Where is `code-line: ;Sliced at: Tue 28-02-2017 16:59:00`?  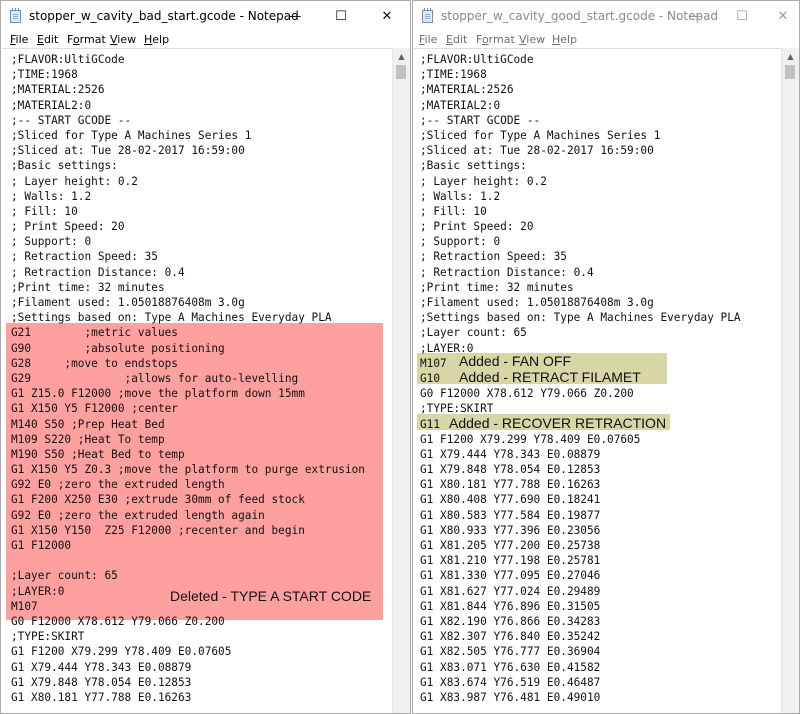 code-line: ;Sliced at: Tue 28-02-2017 16:59:00 is located at coordinates (128, 151).